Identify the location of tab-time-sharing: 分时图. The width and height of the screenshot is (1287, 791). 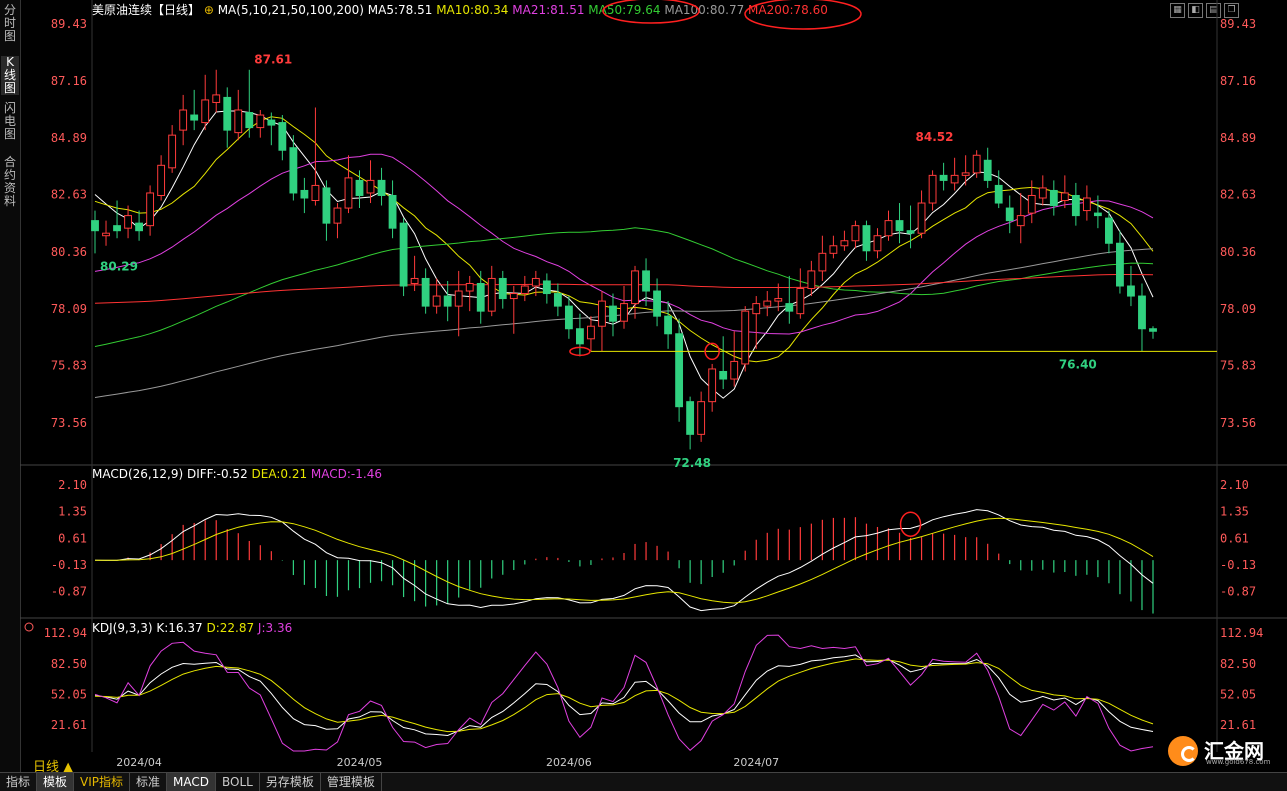
(10, 23).